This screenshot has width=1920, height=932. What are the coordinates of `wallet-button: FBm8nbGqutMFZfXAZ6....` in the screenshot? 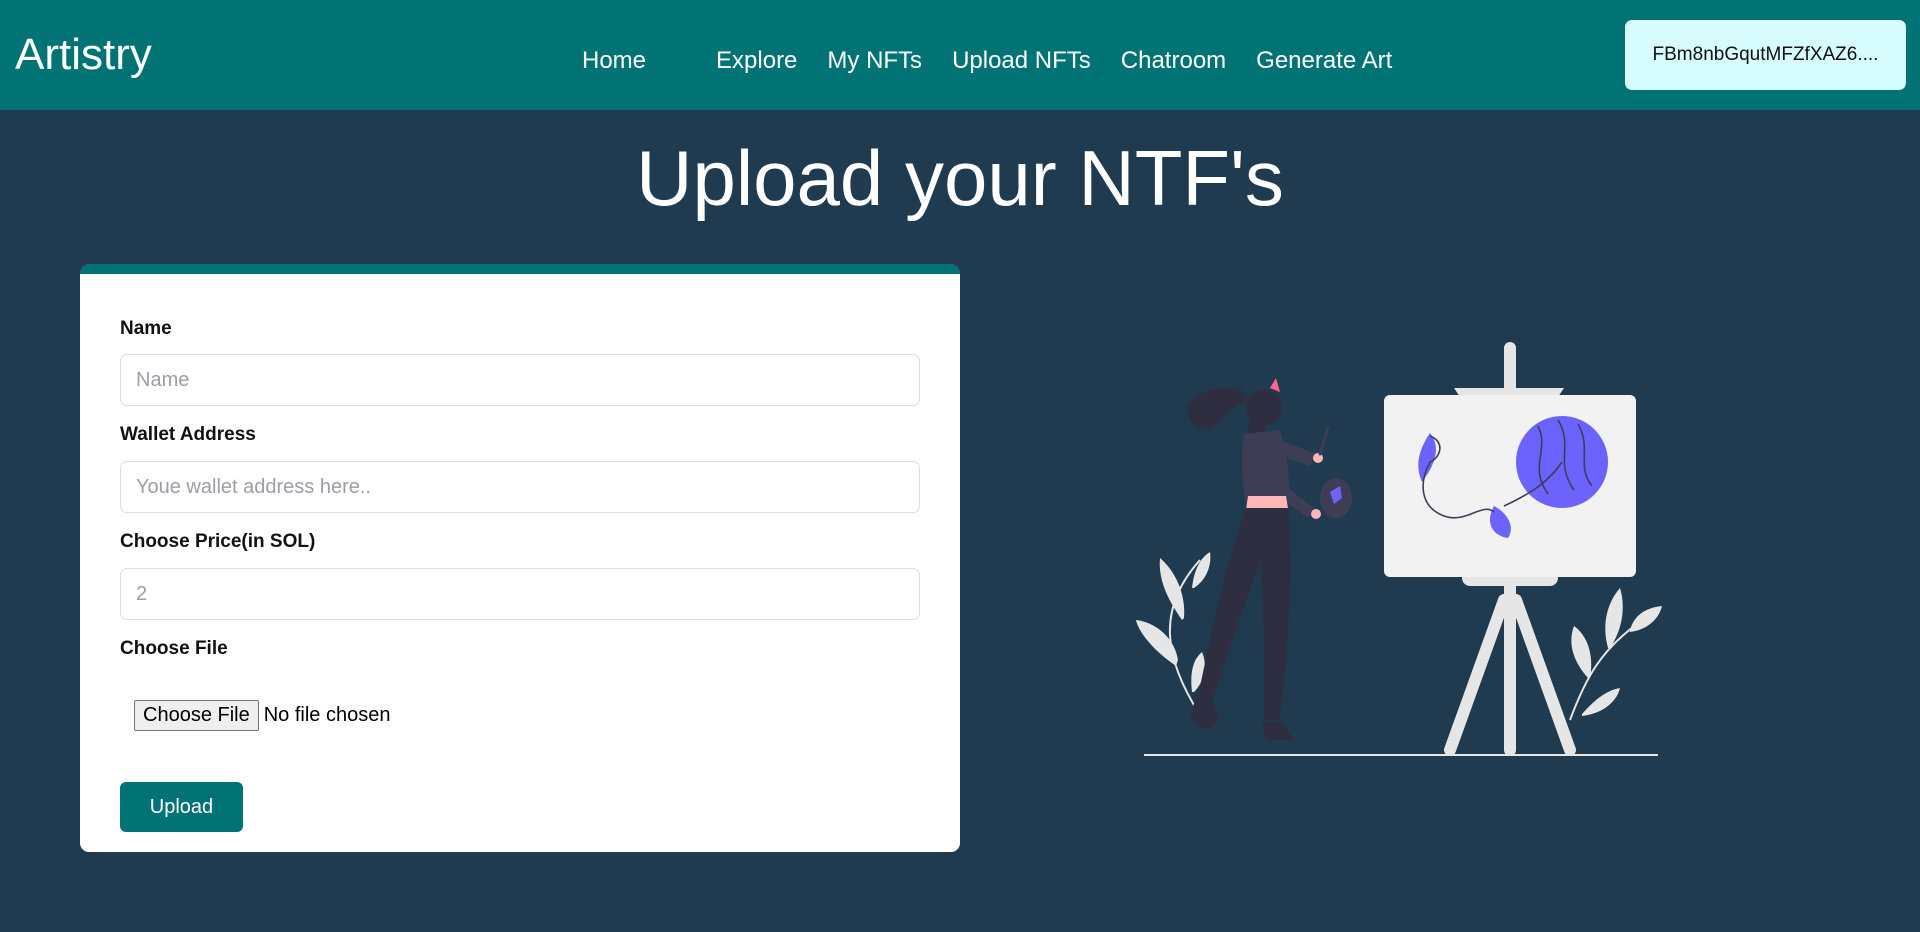 It's located at (1765, 55).